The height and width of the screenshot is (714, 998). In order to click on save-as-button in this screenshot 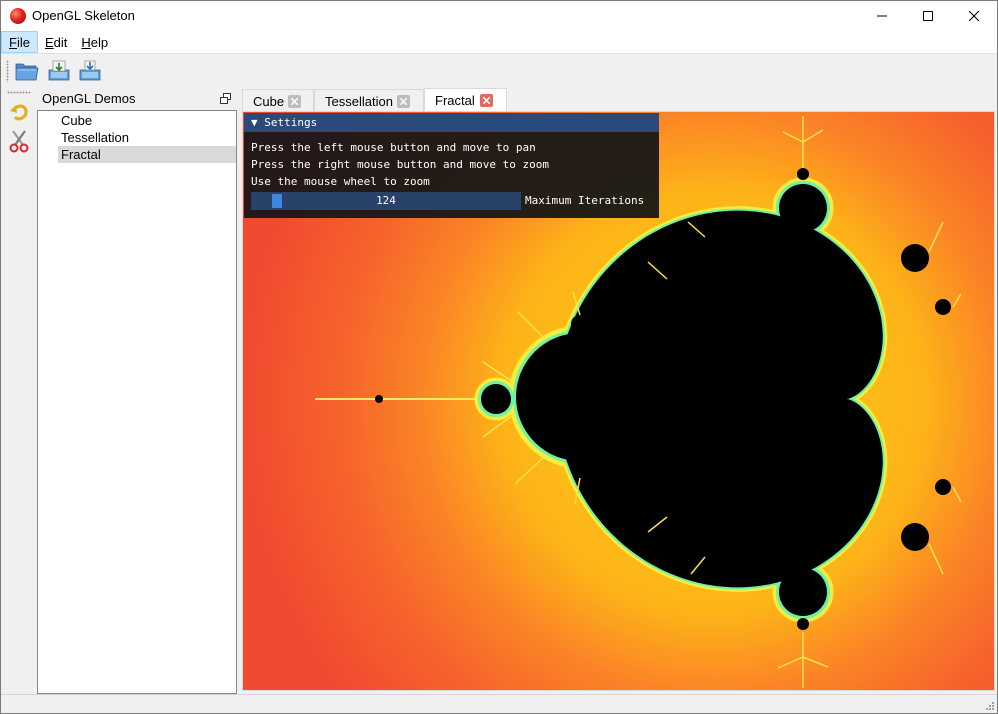, I will do `click(90, 71)`.